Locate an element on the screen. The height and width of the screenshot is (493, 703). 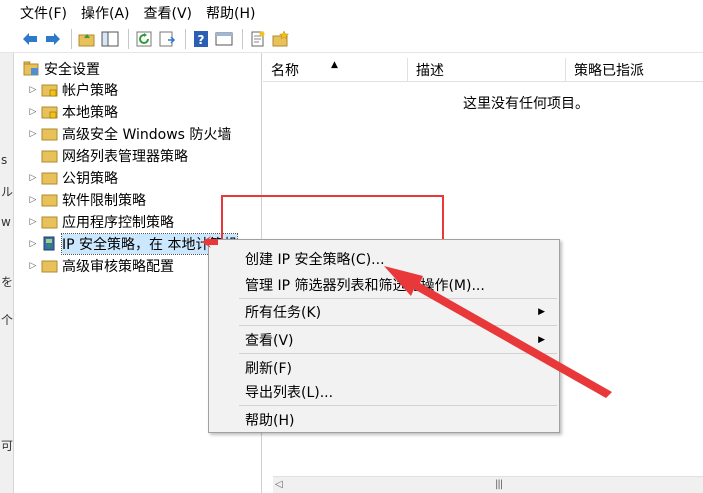
help-icon: ? is located at coordinates (201, 38).